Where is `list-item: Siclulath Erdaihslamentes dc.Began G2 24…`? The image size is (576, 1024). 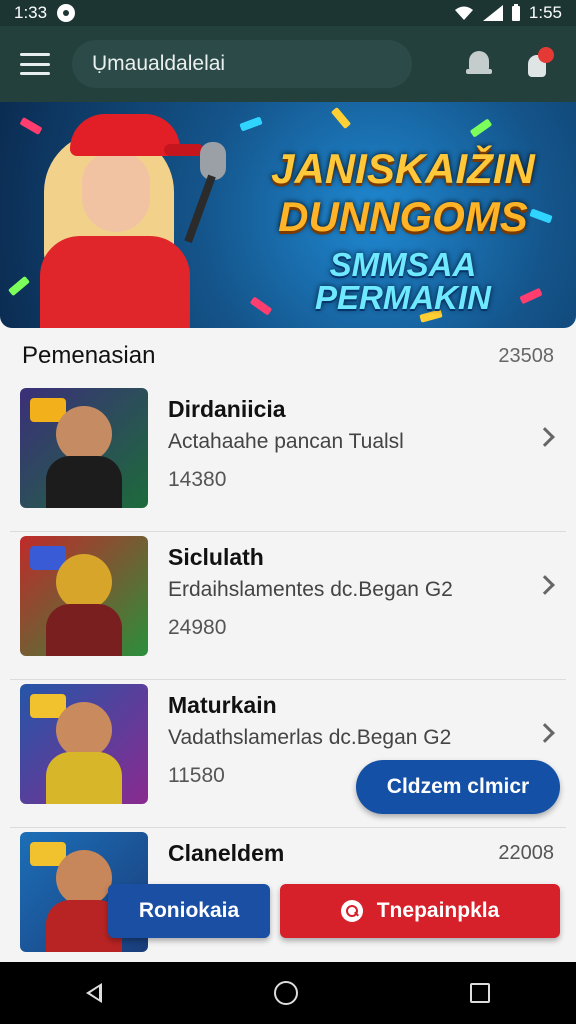
list-item: Siclulath Erdaihslamentes dc.Began G2 24… is located at coordinates (288, 606).